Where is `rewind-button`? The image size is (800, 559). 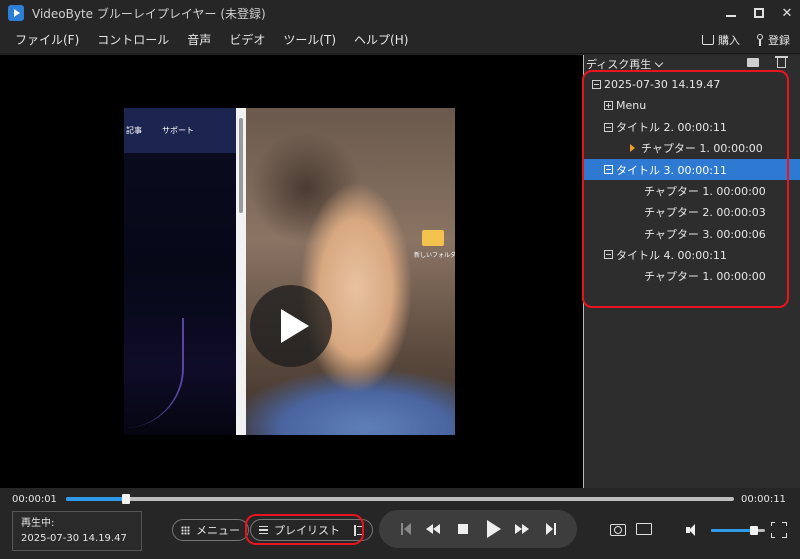 rewind-button is located at coordinates (433, 529).